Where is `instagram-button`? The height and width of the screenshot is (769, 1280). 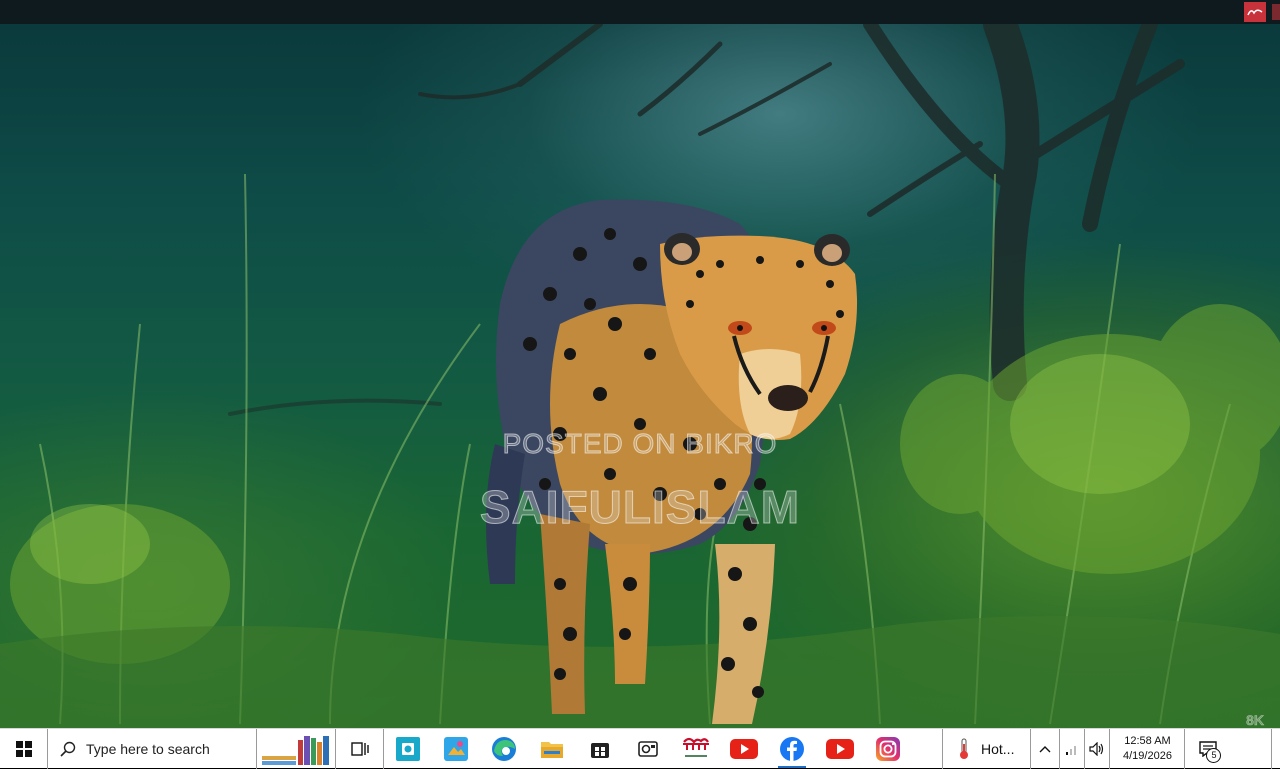 instagram-button is located at coordinates (888, 749).